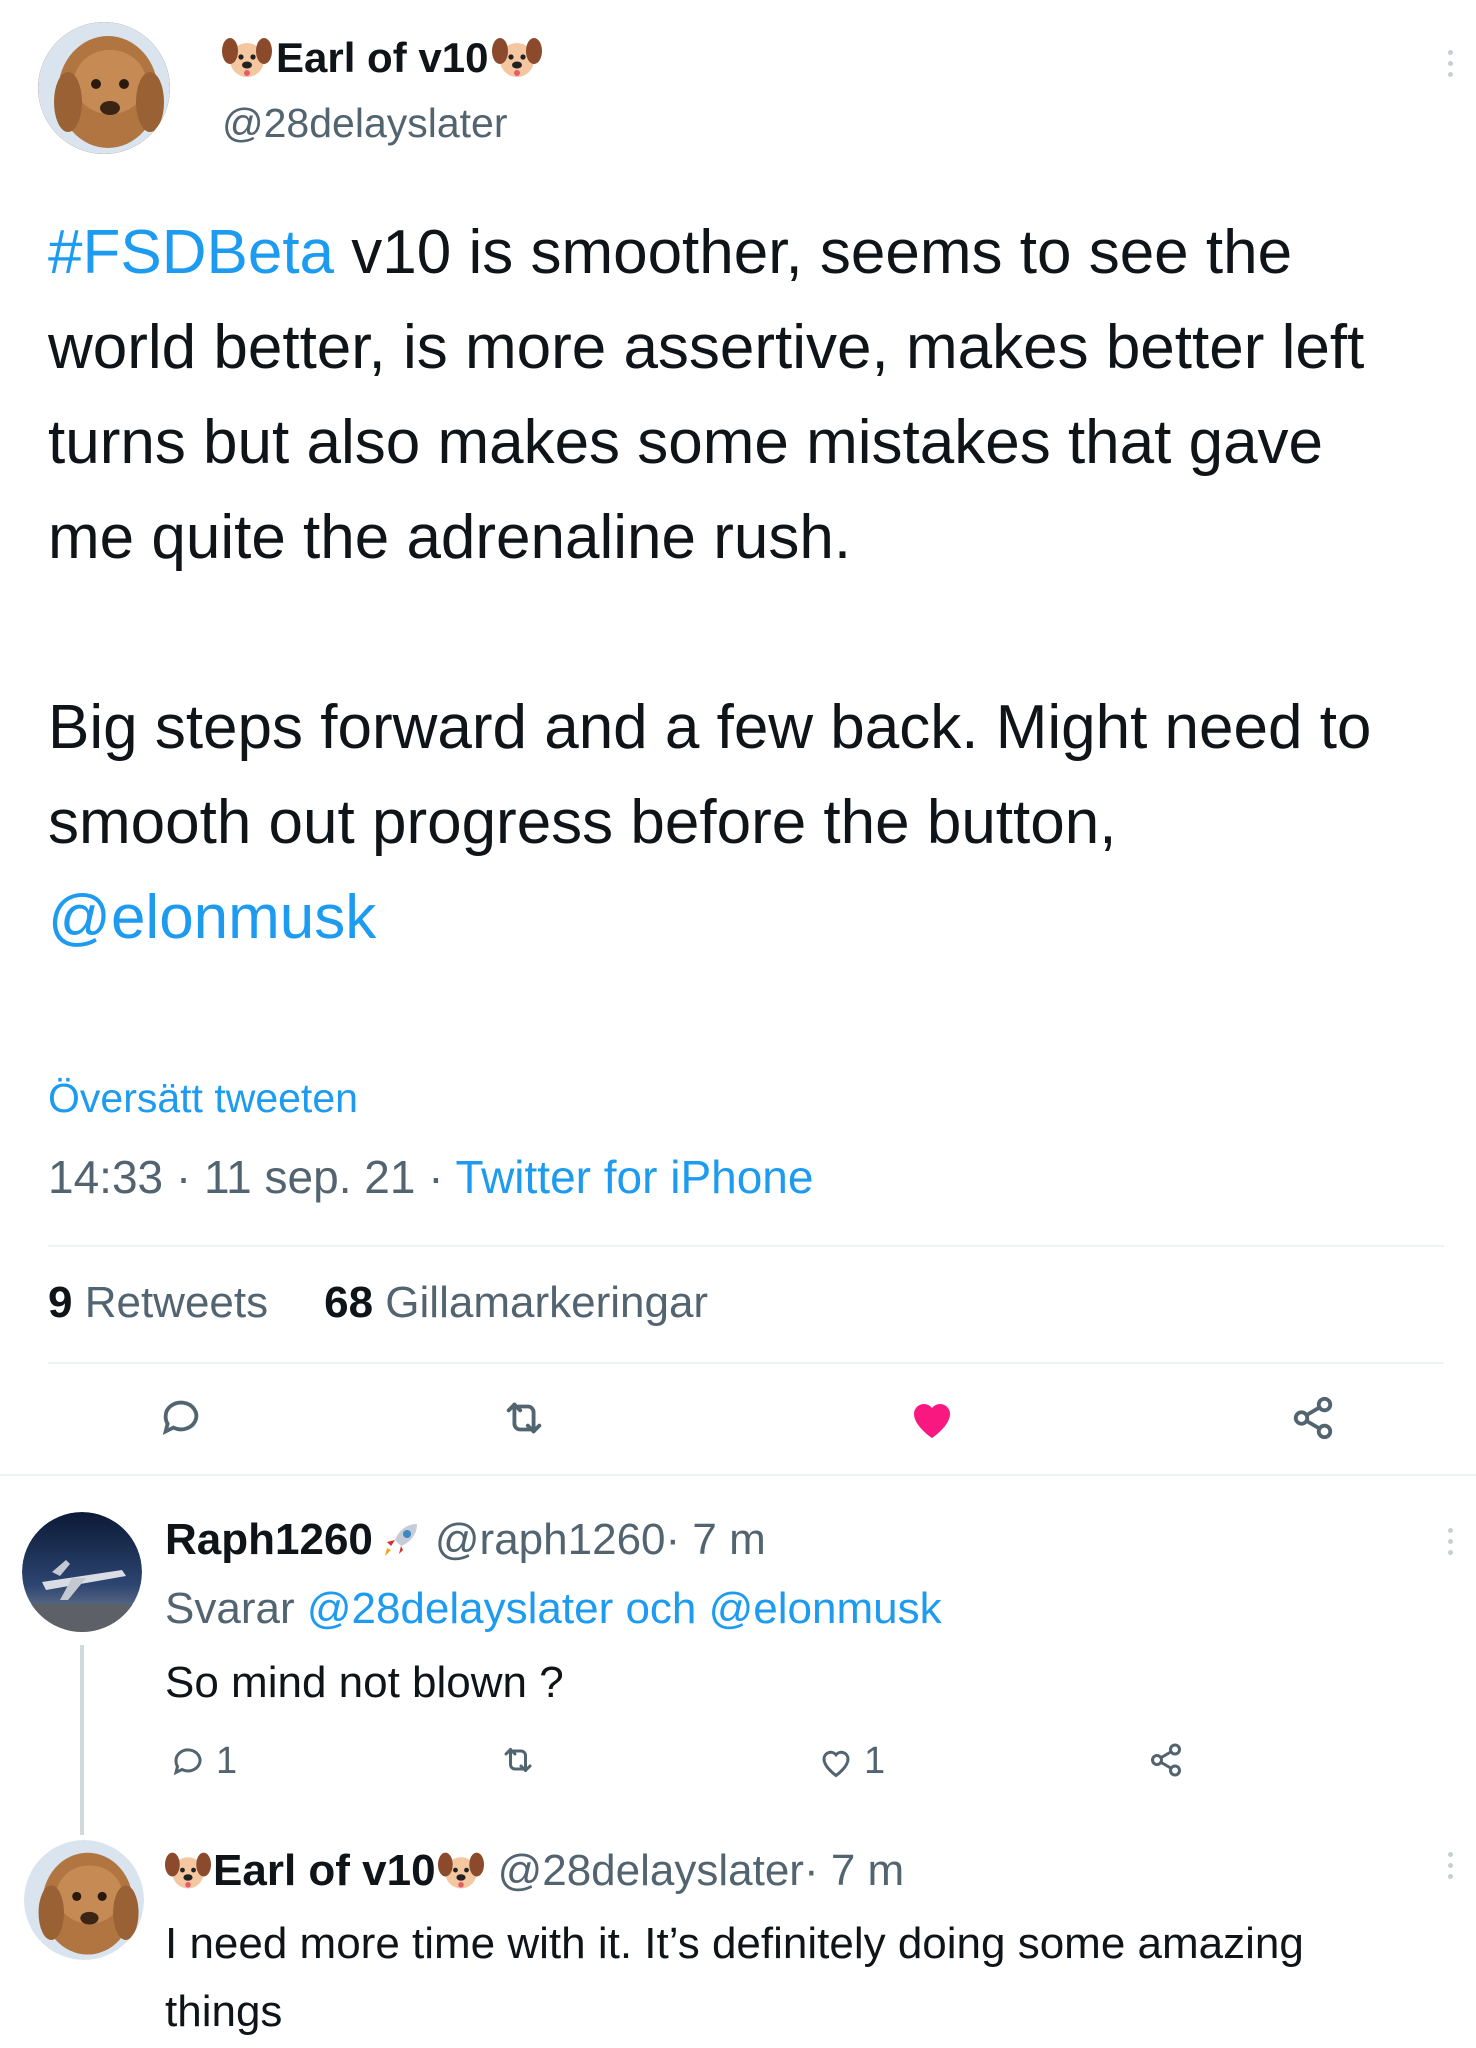 The height and width of the screenshot is (2048, 1476). What do you see at coordinates (212, 917) in the screenshot?
I see `mention-link: @elonmusk` at bounding box center [212, 917].